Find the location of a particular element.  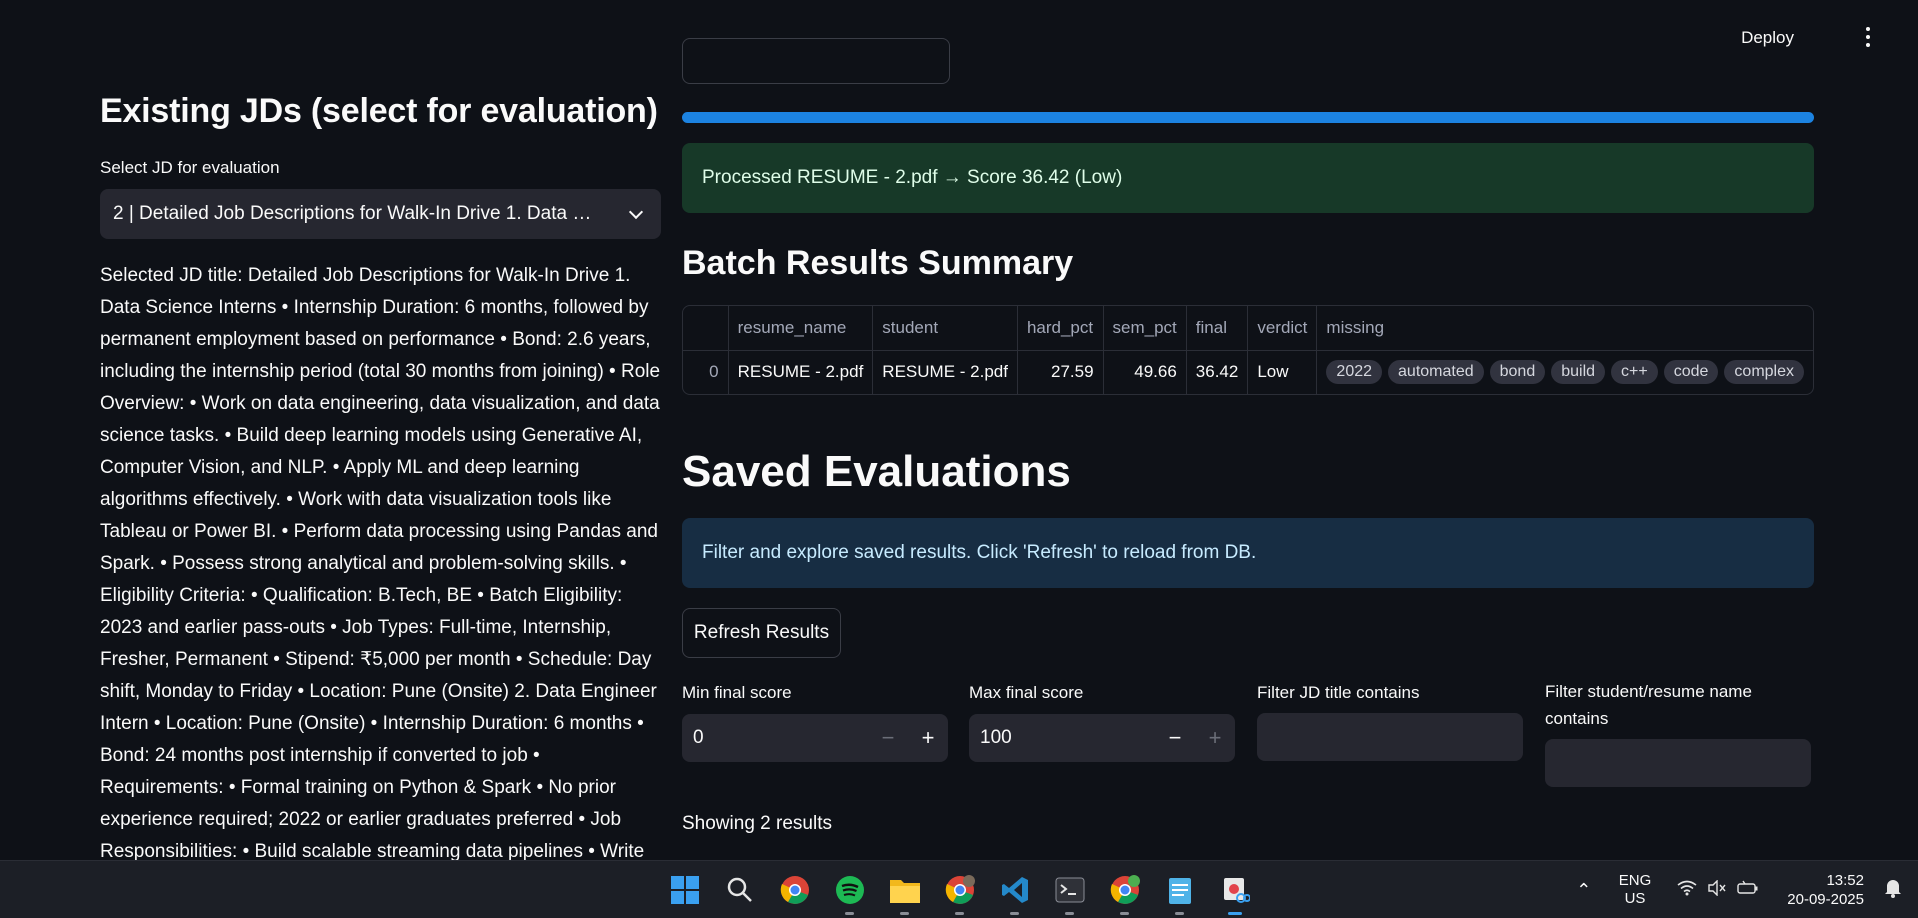

missing-chip: build is located at coordinates (1578, 372).